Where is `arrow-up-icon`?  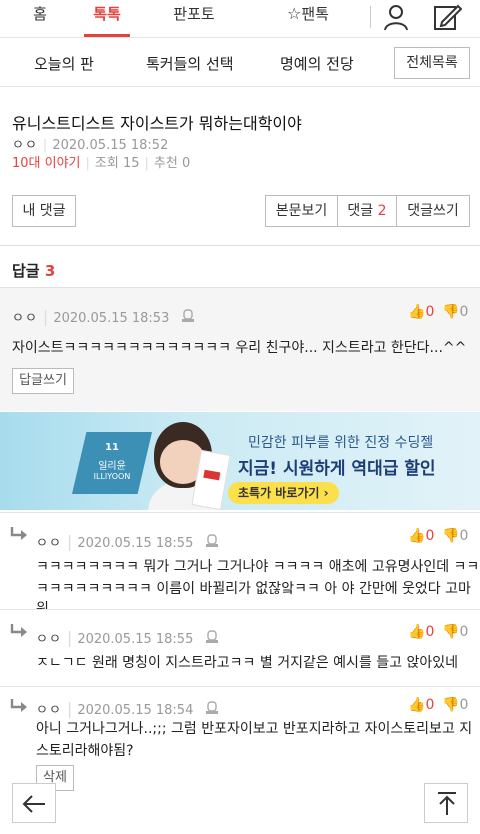
arrow-up-icon is located at coordinates (447, 803).